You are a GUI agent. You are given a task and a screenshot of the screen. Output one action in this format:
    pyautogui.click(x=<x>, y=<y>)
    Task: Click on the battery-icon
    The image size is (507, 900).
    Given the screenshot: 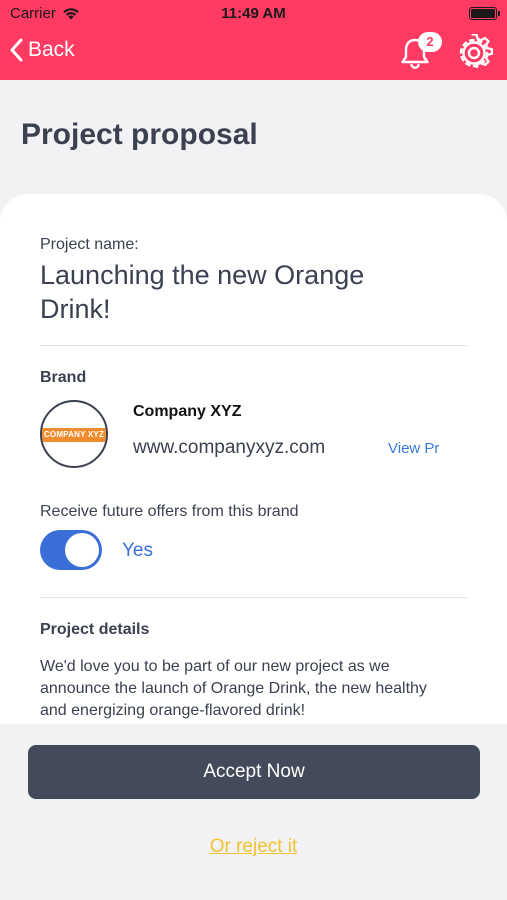 What is the action you would take?
    pyautogui.click(x=484, y=13)
    